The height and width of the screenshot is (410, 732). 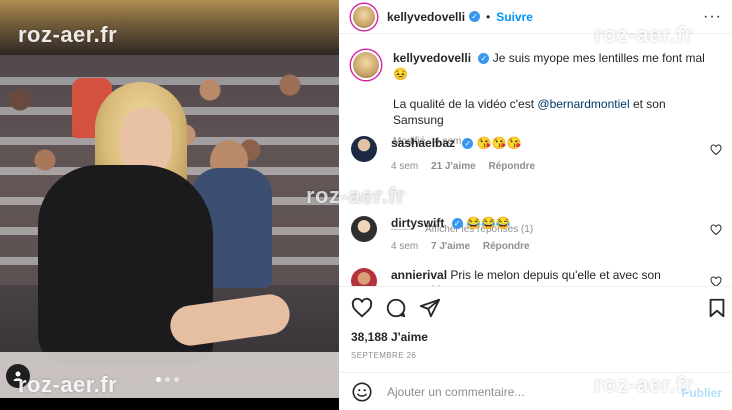 I want to click on comment-likes: 21 J'aime, so click(x=453, y=166).